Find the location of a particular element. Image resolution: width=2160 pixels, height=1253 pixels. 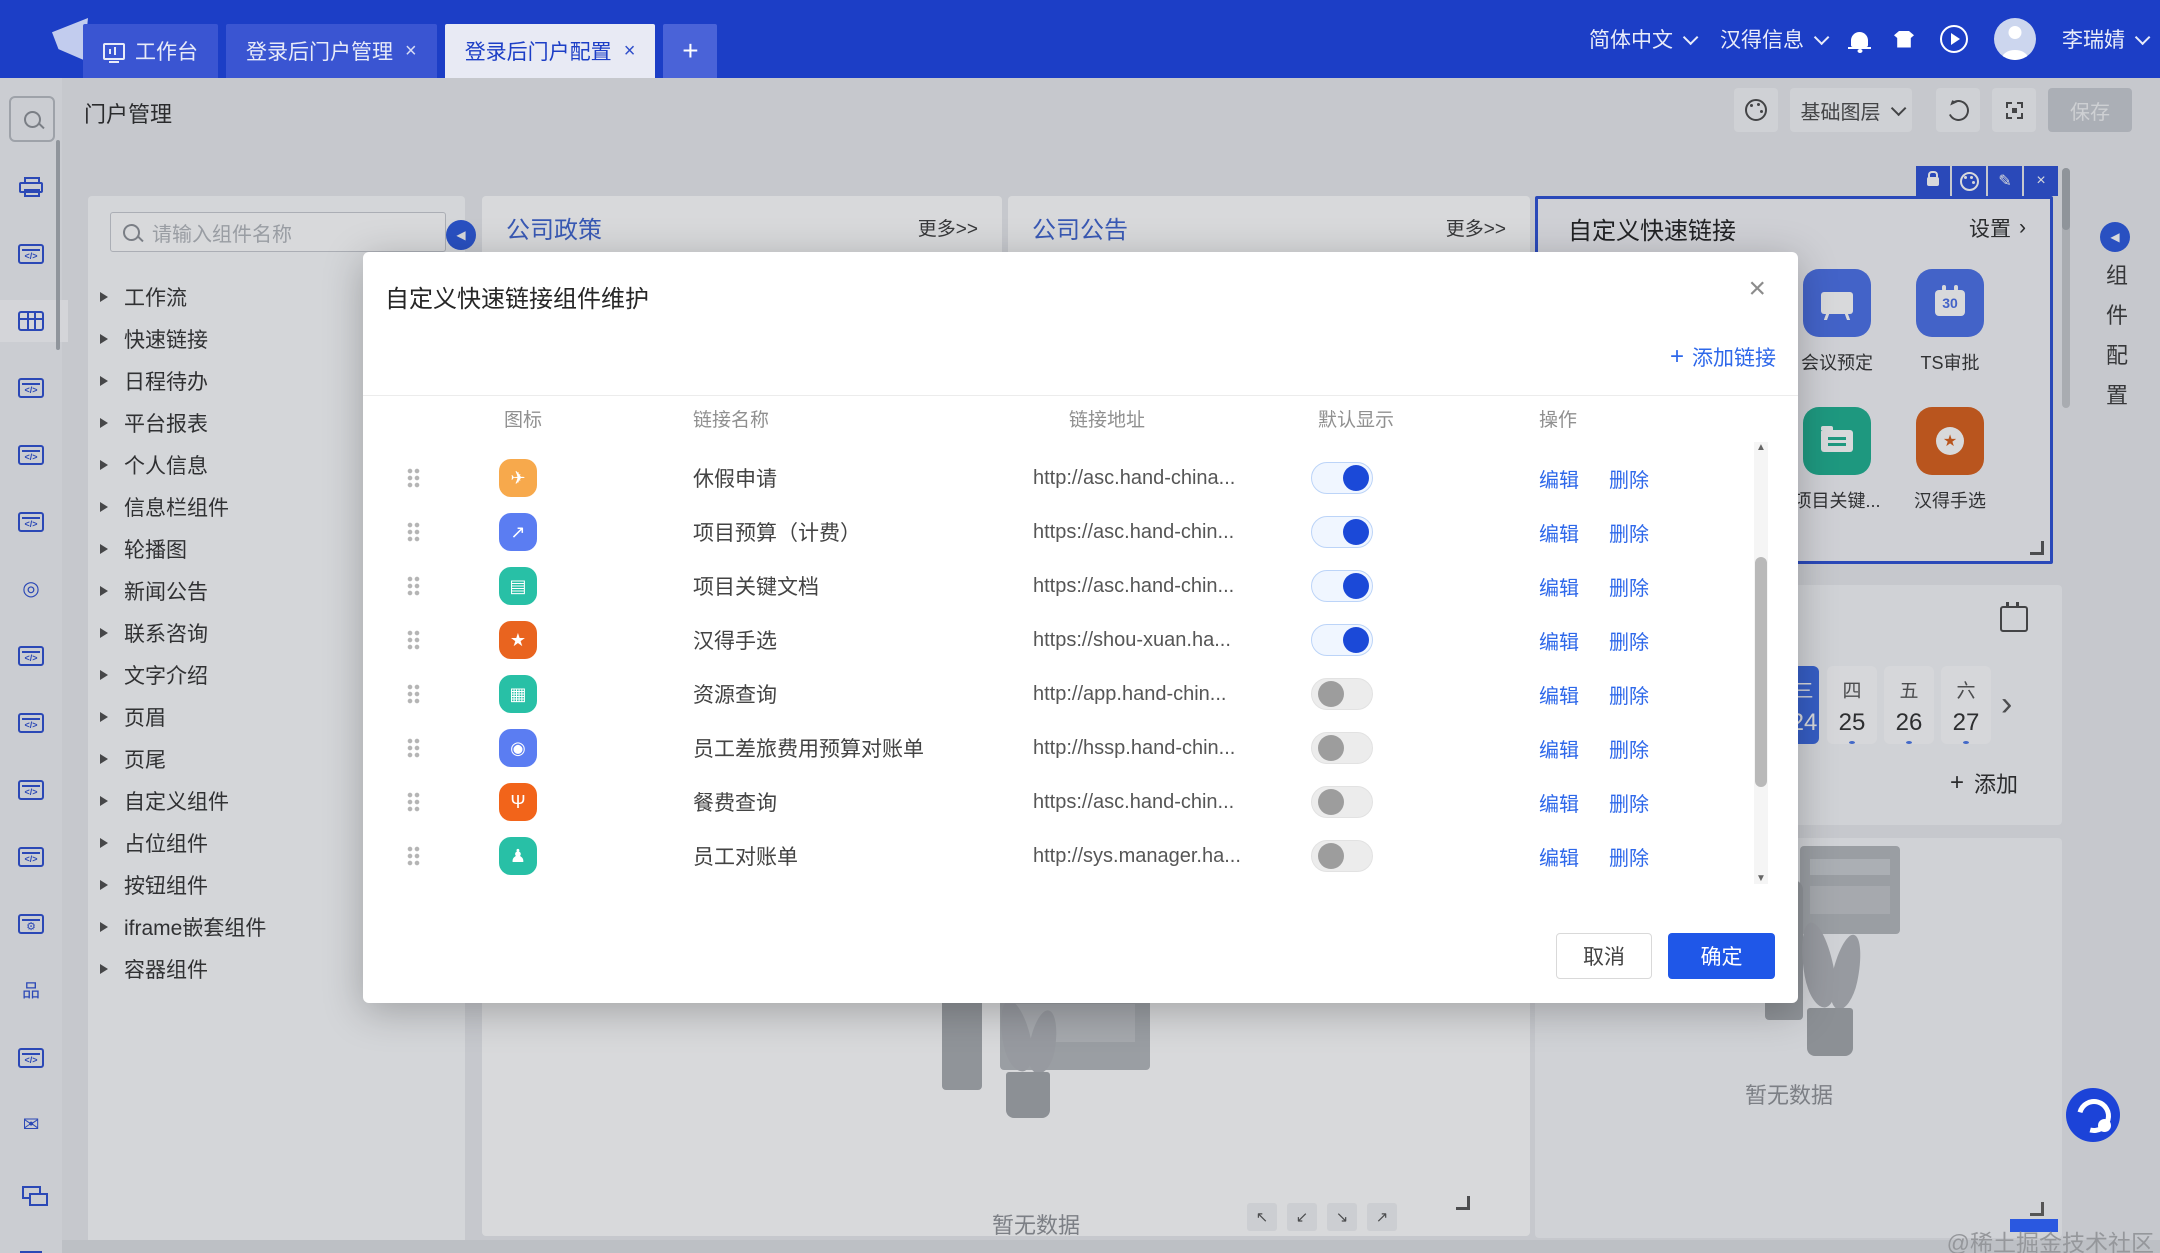

table-row: ✈ 休假申请 http://asc.hand-china... 编辑 删除 is located at coordinates (1070, 478).